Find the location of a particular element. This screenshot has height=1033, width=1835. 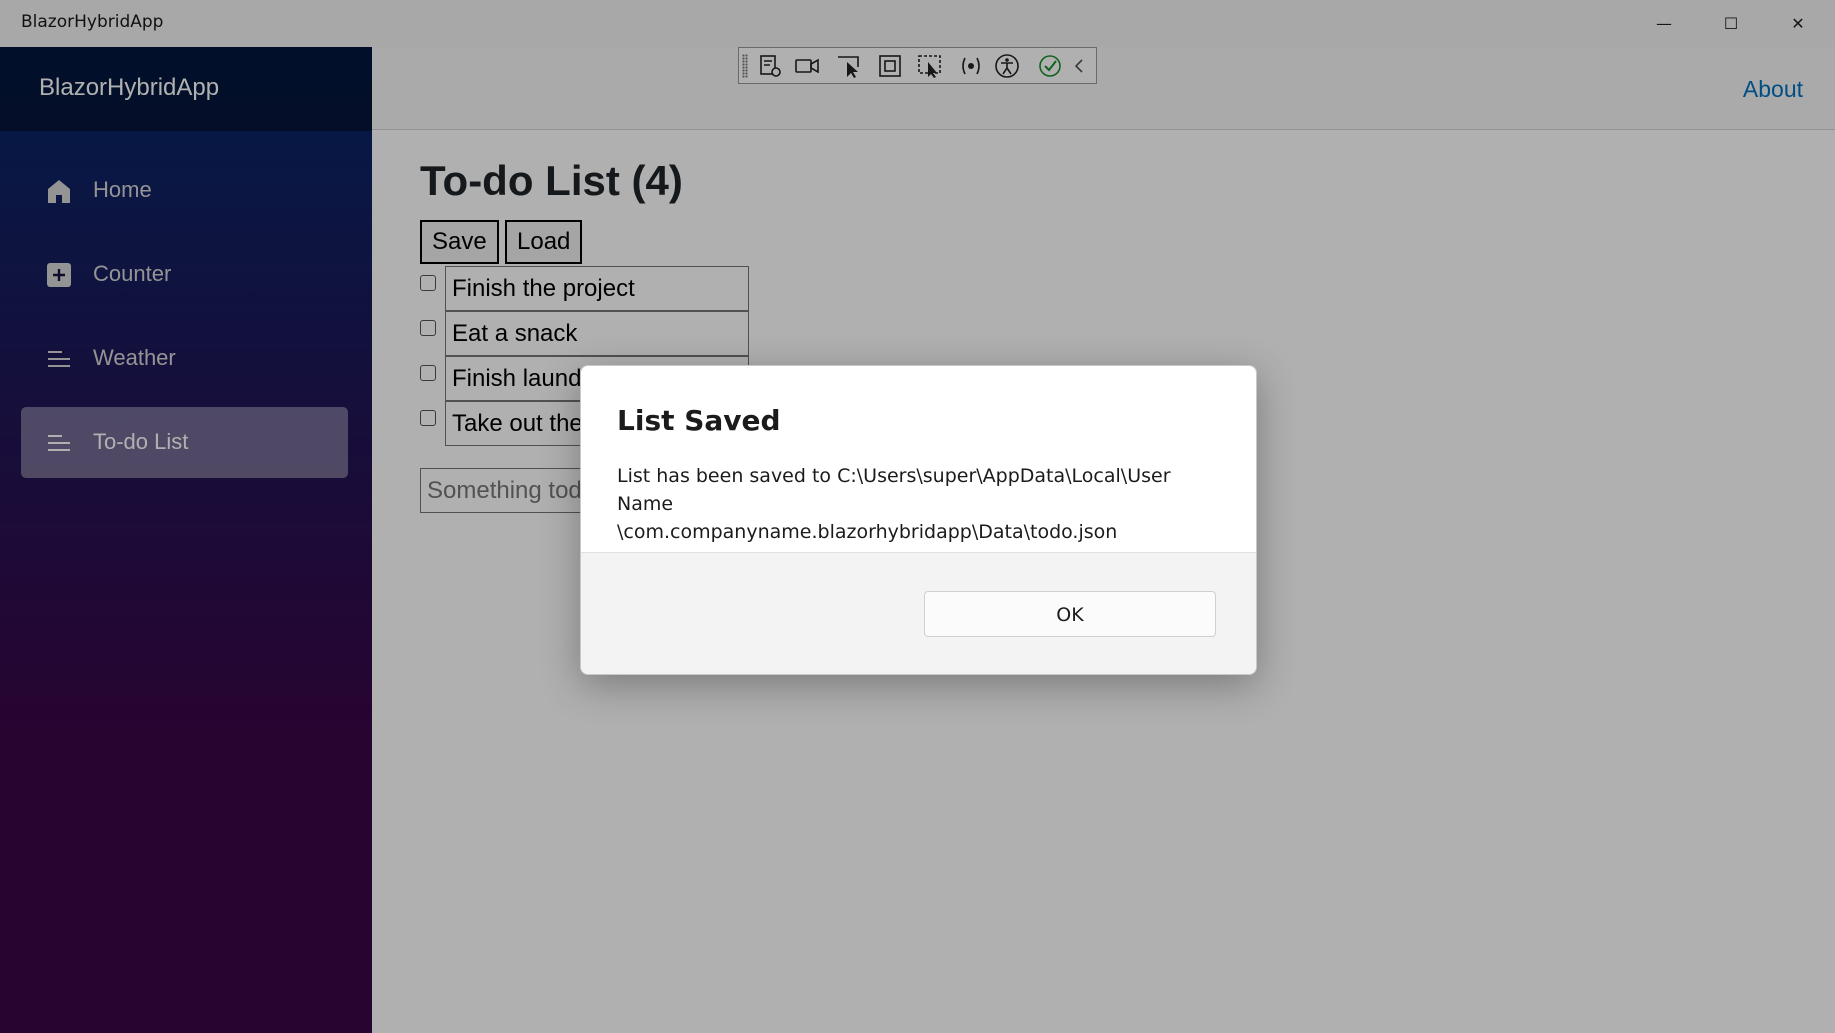

dialog-title: List Saved is located at coordinates (699, 420).